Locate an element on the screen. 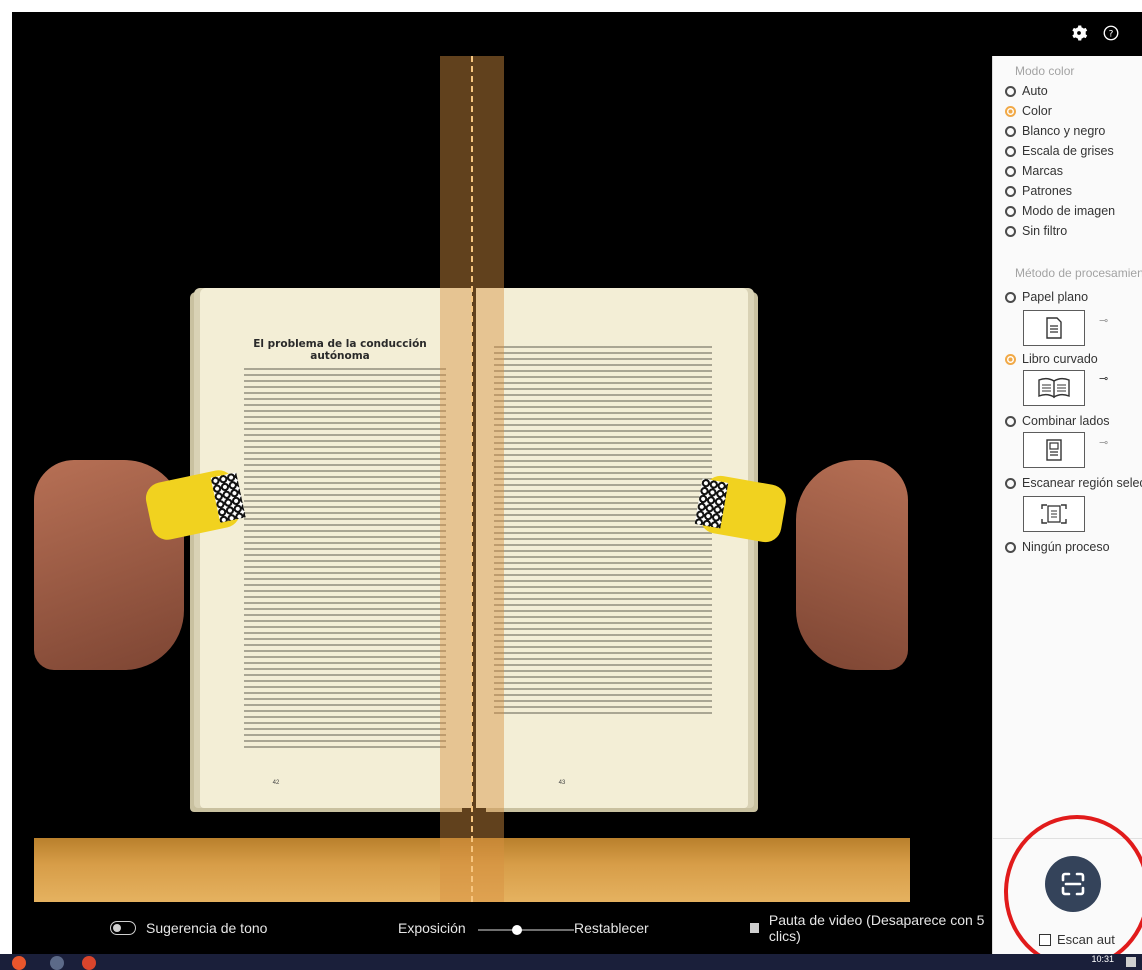 The height and width of the screenshot is (970, 1142). taskbar: 10:31 is located at coordinates (571, 962).